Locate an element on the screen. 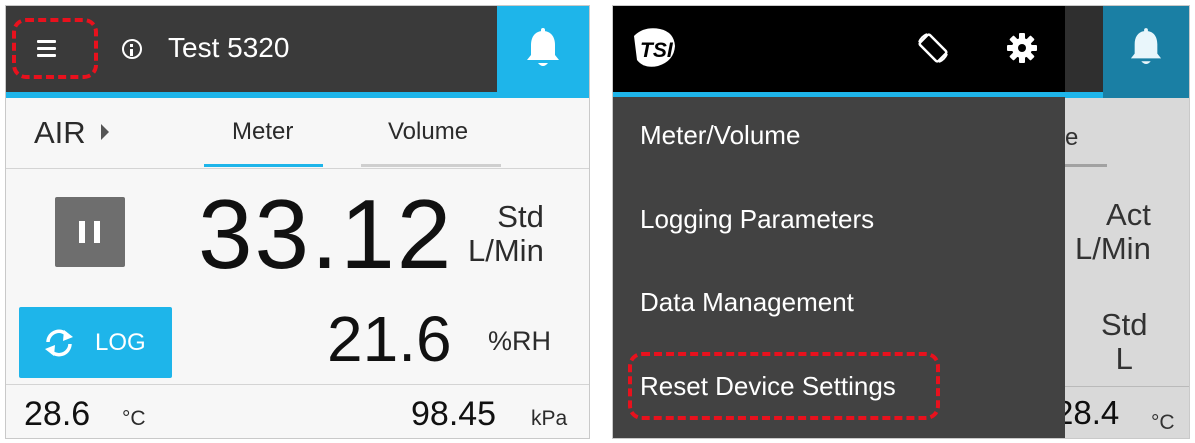 Image resolution: width=1195 pixels, height=443 pixels. background-notifications-button is located at coordinates (1146, 52).